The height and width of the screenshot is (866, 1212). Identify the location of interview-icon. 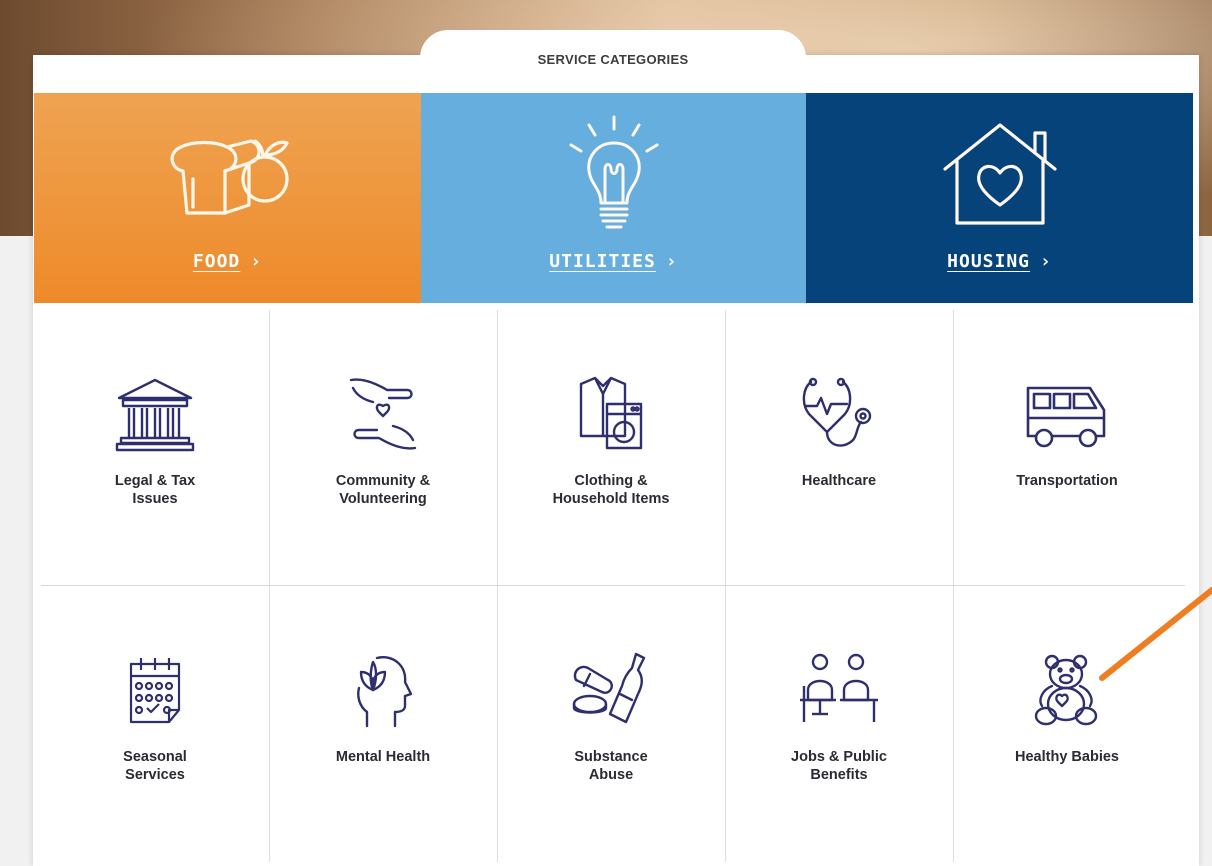
(839, 687).